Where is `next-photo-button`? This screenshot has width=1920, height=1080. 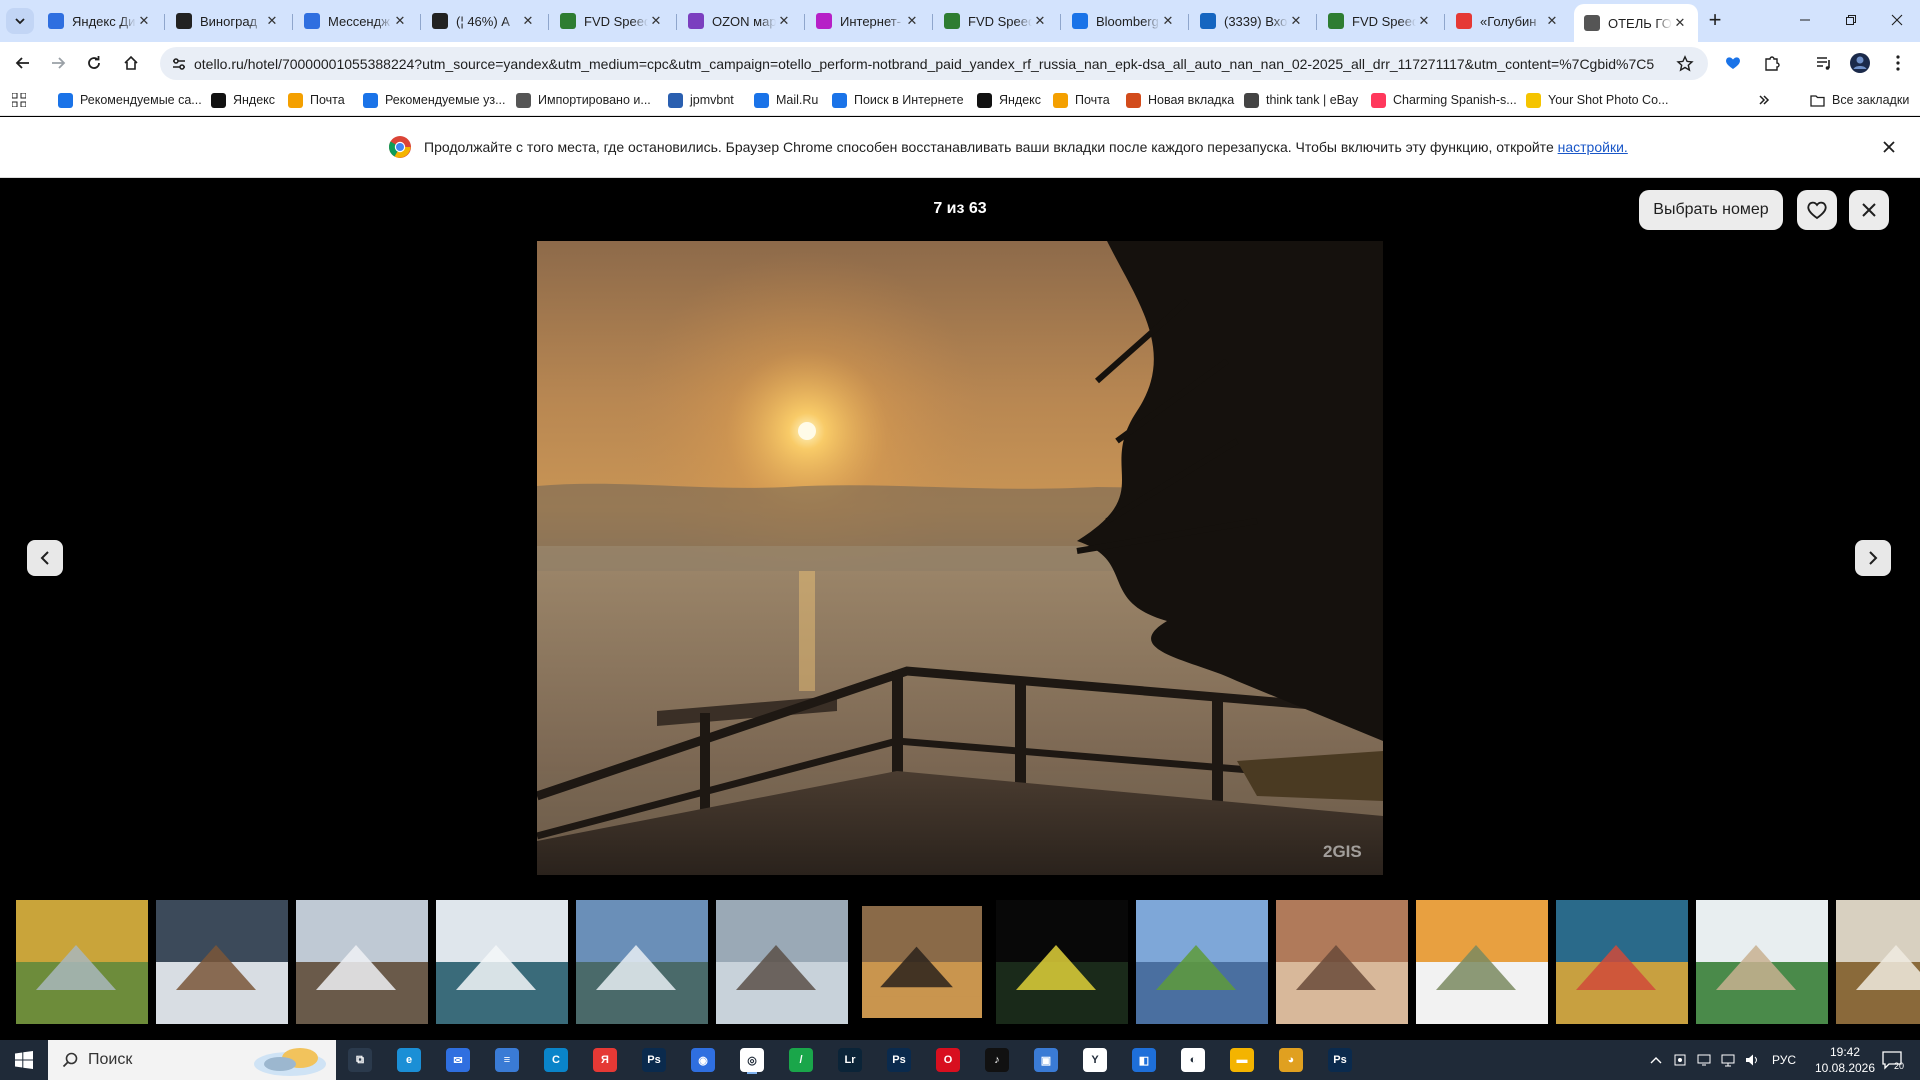
next-photo-button is located at coordinates (1873, 558).